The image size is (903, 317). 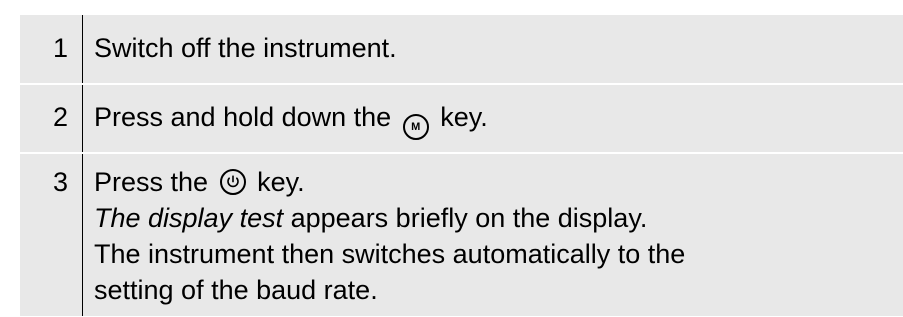 I want to click on step-number: 1, so click(x=51, y=49).